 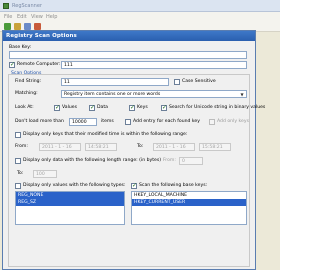 What do you see at coordinates (142, 107) in the screenshot?
I see `keys-label: Keys` at bounding box center [142, 107].